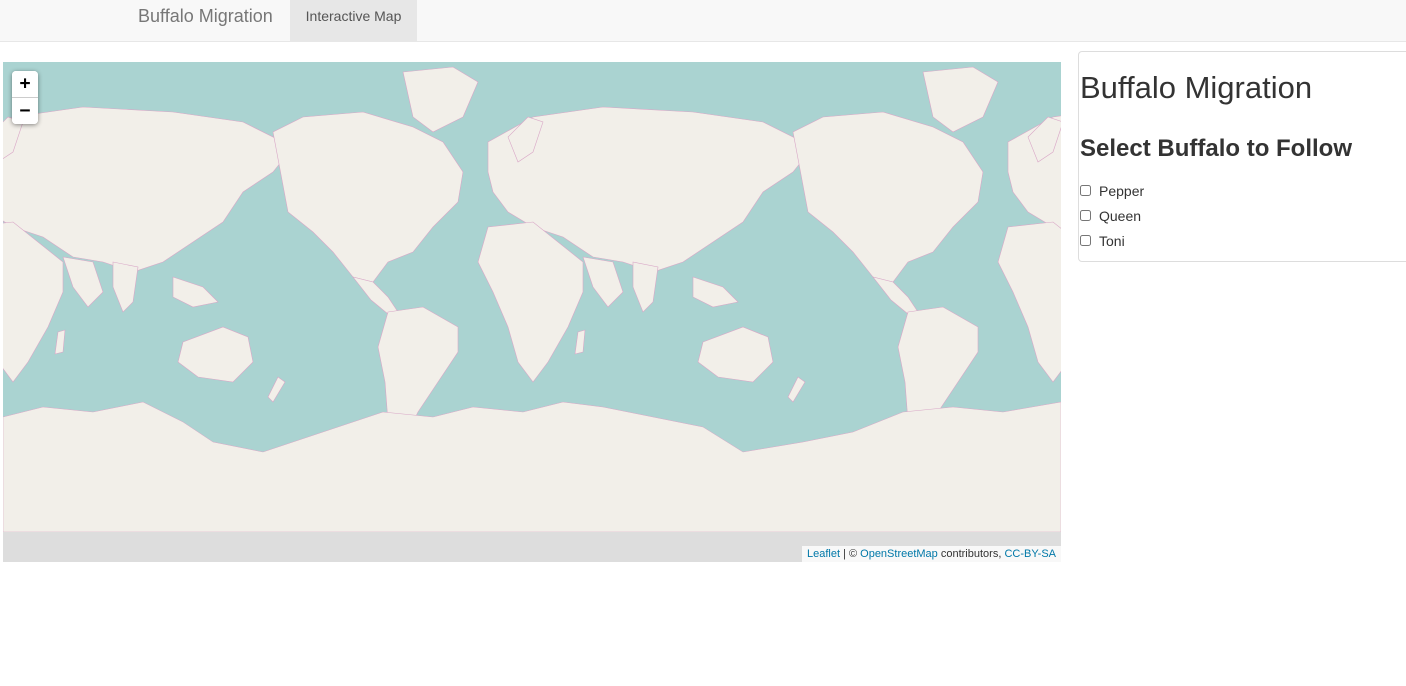 The width and height of the screenshot is (1406, 686). Describe the element at coordinates (1196, 87) in the screenshot. I see `panel-title: Buffalo Migration` at that location.